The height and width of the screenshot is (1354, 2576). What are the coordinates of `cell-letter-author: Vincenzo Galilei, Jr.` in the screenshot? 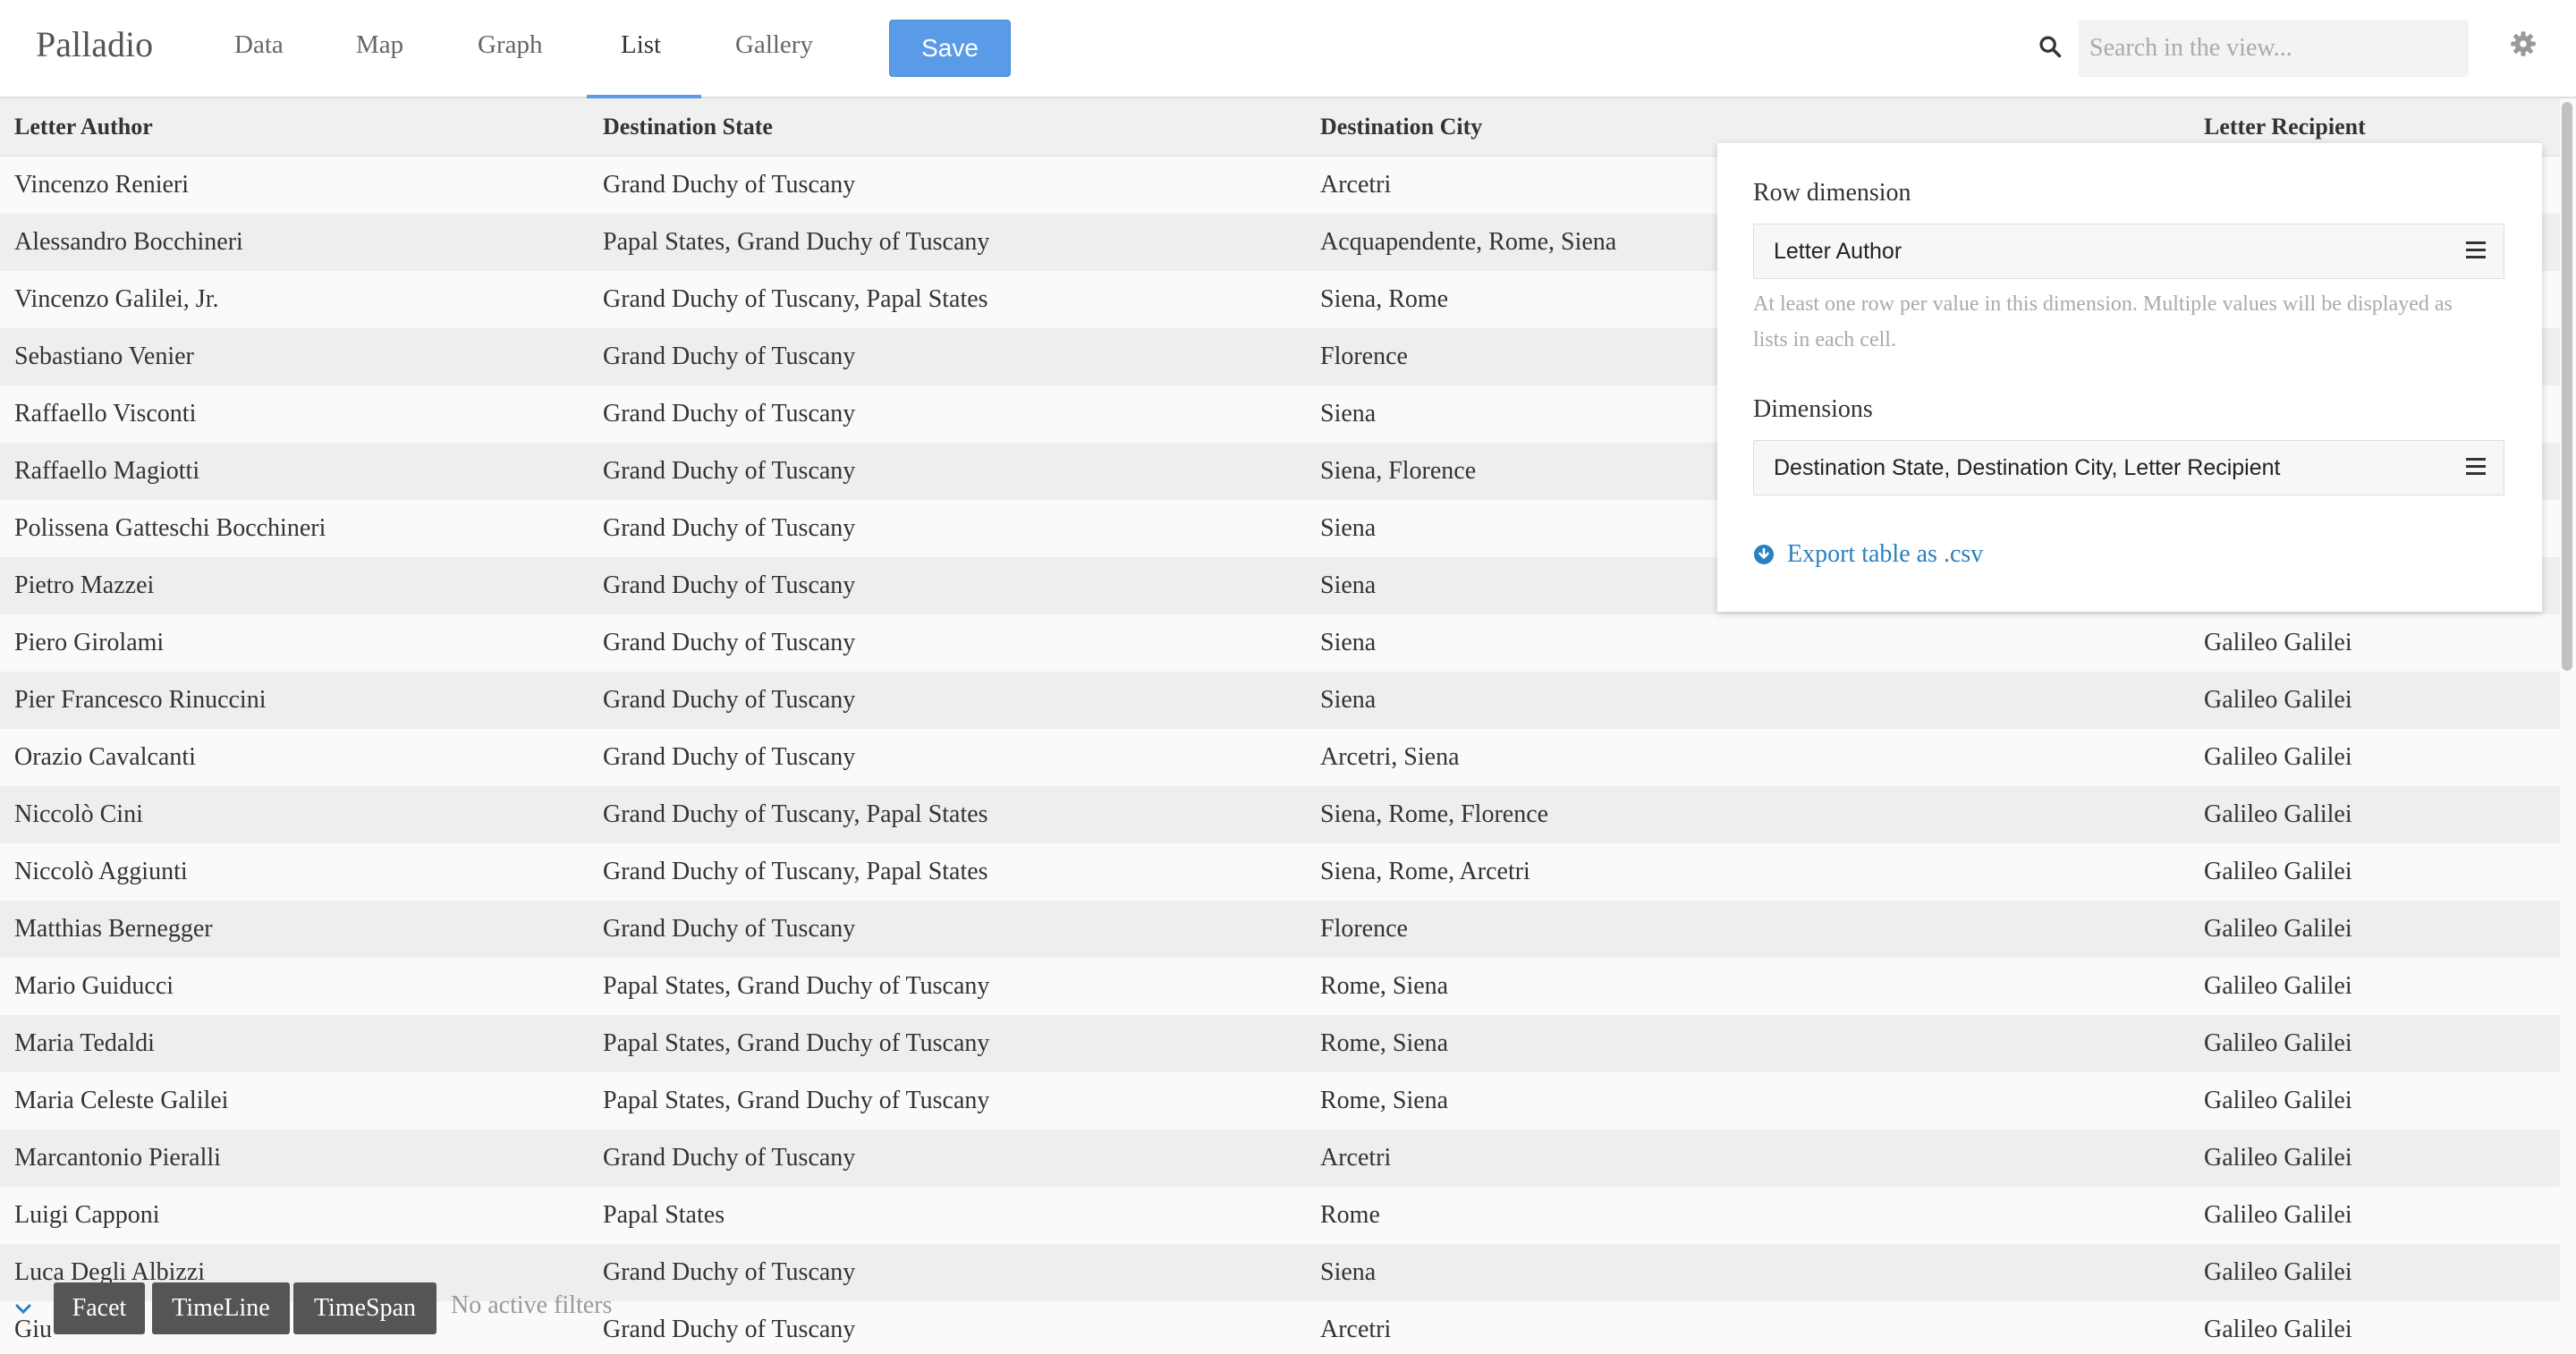 It's located at (294, 299).